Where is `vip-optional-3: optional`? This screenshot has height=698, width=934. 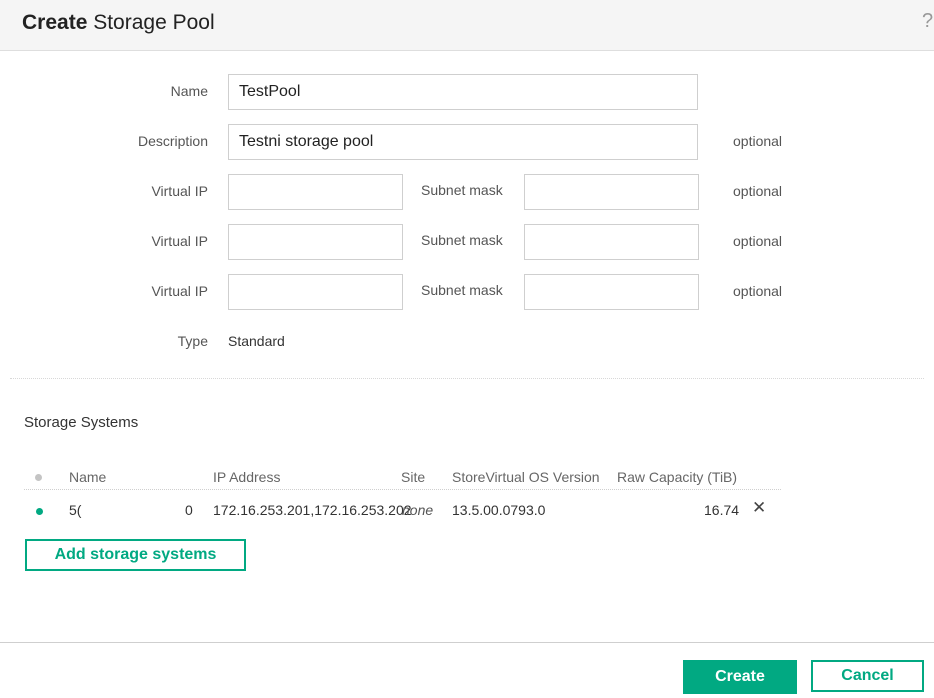
vip-optional-3: optional is located at coordinates (758, 291).